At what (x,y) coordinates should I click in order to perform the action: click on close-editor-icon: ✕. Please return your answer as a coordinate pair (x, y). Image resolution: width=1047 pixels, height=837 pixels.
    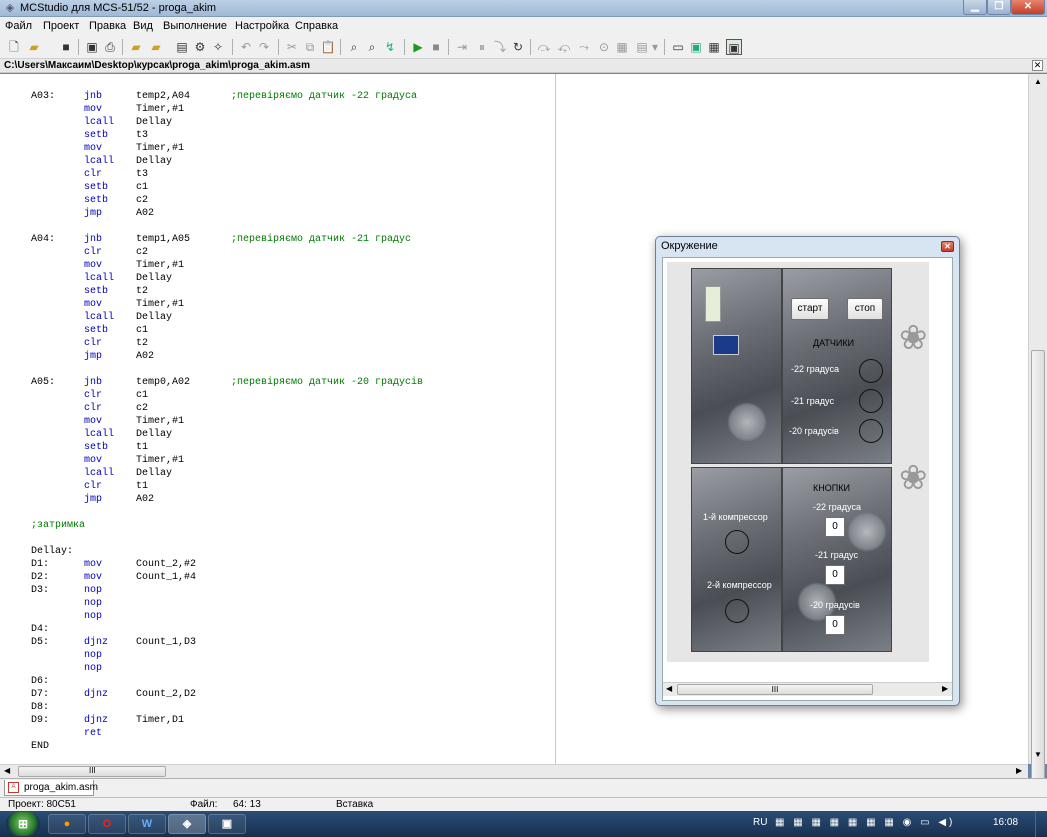
    Looking at the image, I should click on (1037, 65).